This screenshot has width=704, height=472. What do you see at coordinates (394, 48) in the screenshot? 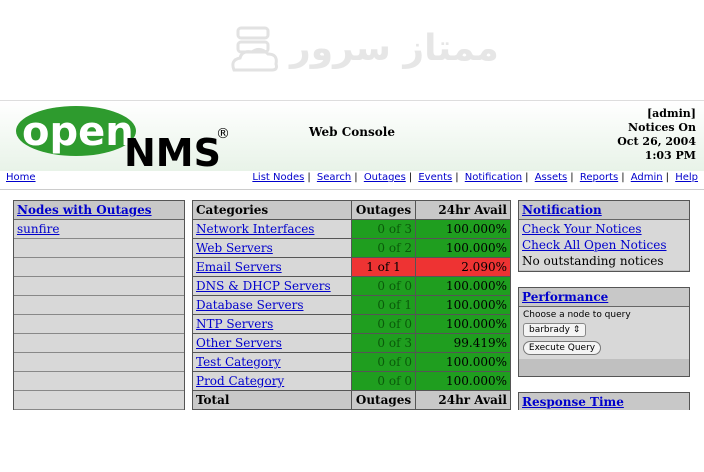
I see `watermark-text: ممتاز سرور` at bounding box center [394, 48].